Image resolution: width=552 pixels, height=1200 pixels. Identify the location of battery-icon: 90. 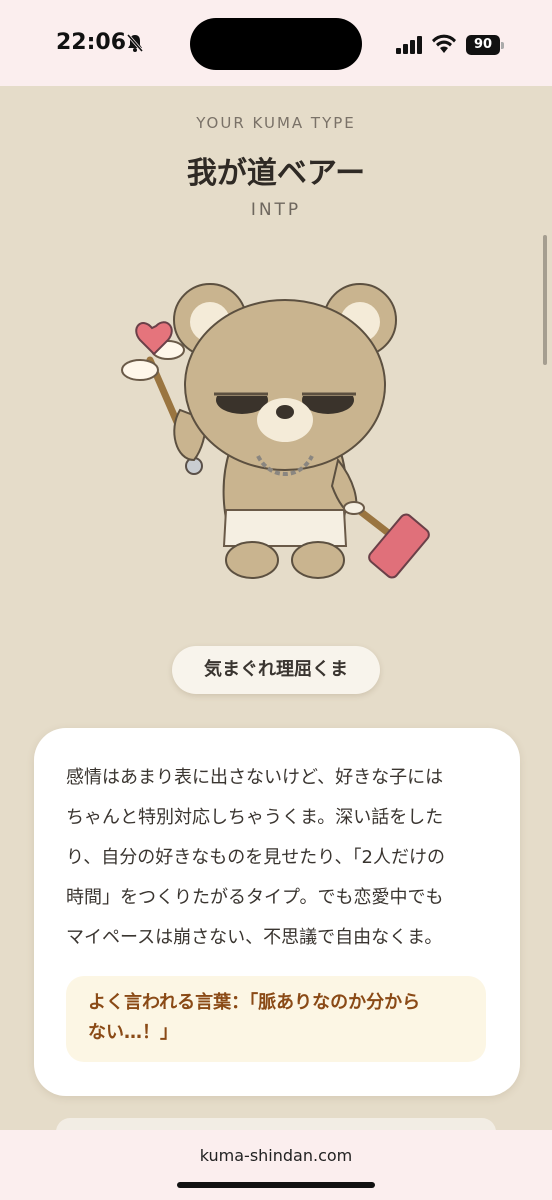
(486, 45).